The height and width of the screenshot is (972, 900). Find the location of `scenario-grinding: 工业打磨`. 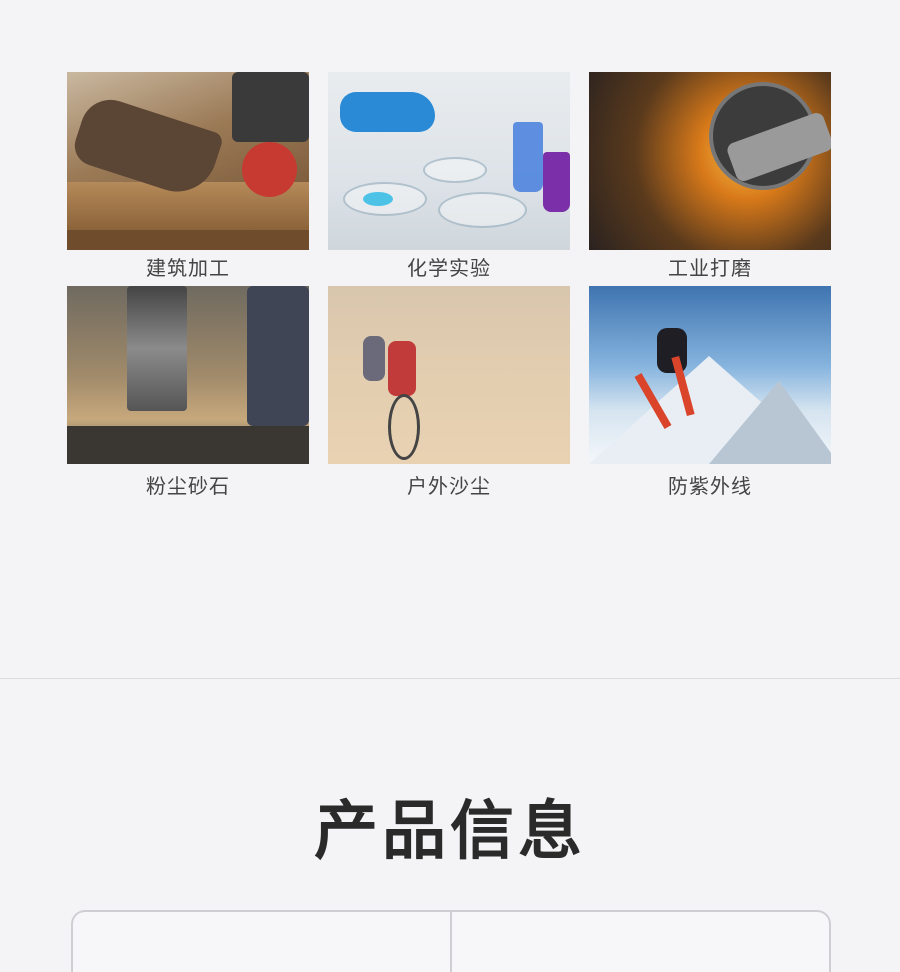

scenario-grinding: 工业打磨 is located at coordinates (710, 179).